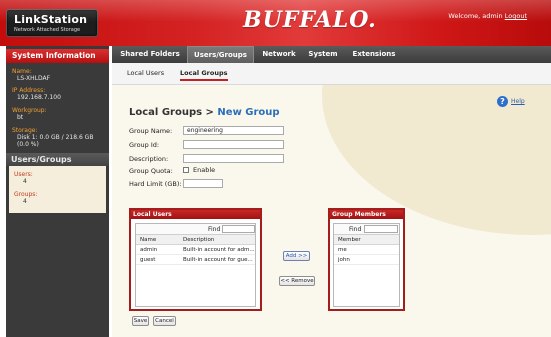  I want to click on group-id-input, so click(233, 144).